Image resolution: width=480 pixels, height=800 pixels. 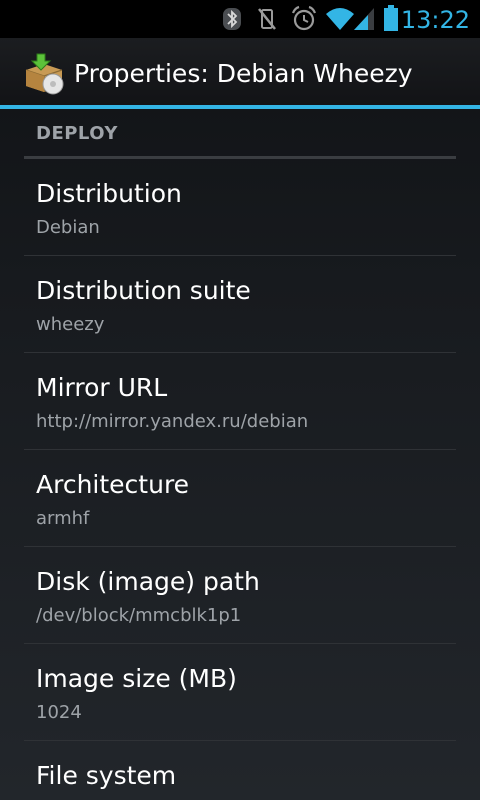 I want to click on pref-summary: Debian, so click(x=68, y=227).